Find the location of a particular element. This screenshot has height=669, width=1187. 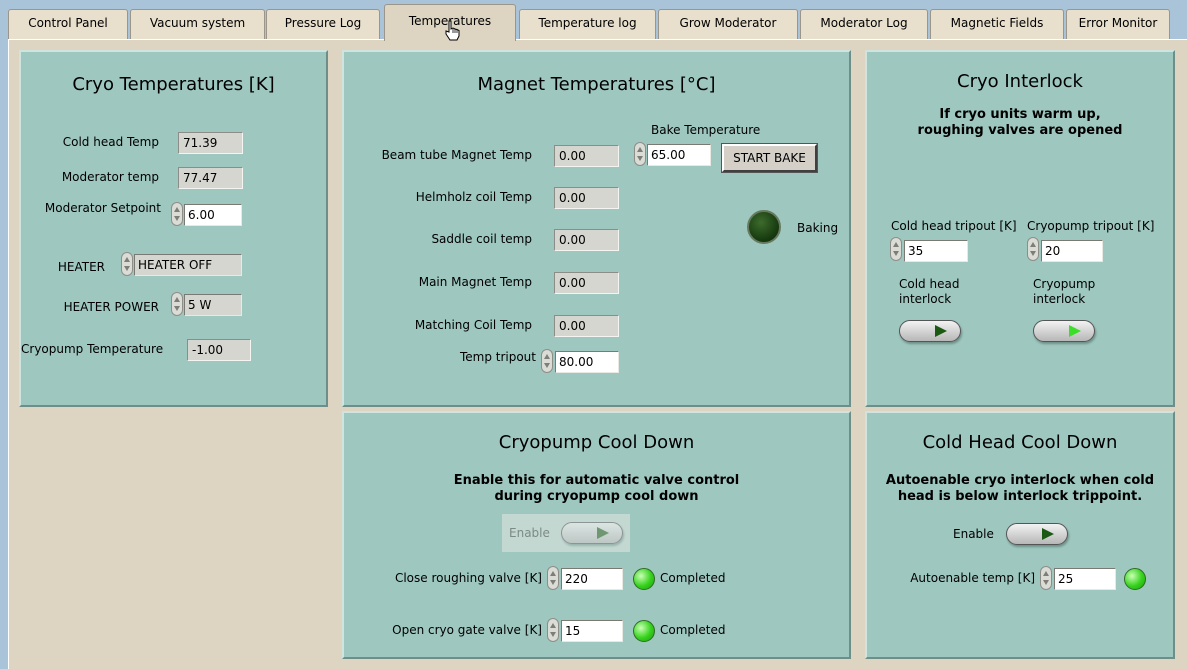

moderator-setpoint-input: 6.00 is located at coordinates (213, 215).